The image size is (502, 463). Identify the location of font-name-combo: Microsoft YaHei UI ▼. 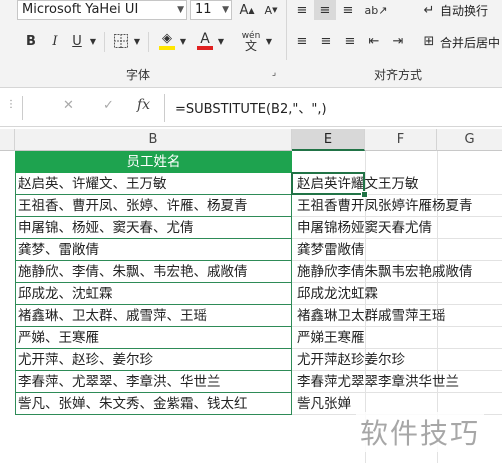
(102, 10).